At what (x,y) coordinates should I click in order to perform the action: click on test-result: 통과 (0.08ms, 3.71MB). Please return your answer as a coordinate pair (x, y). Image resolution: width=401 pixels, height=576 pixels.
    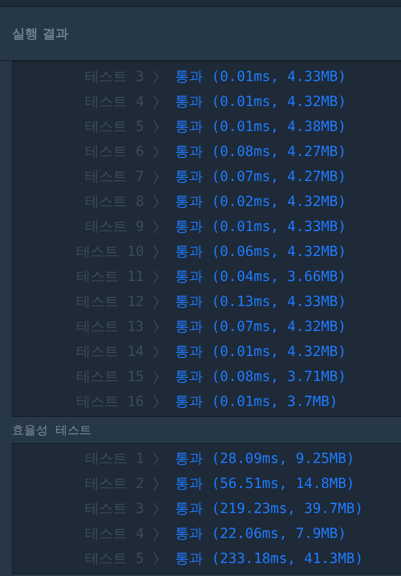
    Looking at the image, I should click on (260, 377).